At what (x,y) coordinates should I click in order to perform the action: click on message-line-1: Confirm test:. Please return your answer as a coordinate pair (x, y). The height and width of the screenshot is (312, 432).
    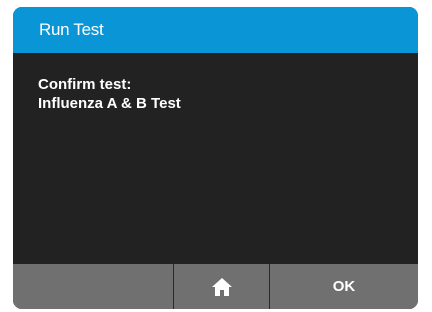
    Looking at the image, I should click on (85, 84).